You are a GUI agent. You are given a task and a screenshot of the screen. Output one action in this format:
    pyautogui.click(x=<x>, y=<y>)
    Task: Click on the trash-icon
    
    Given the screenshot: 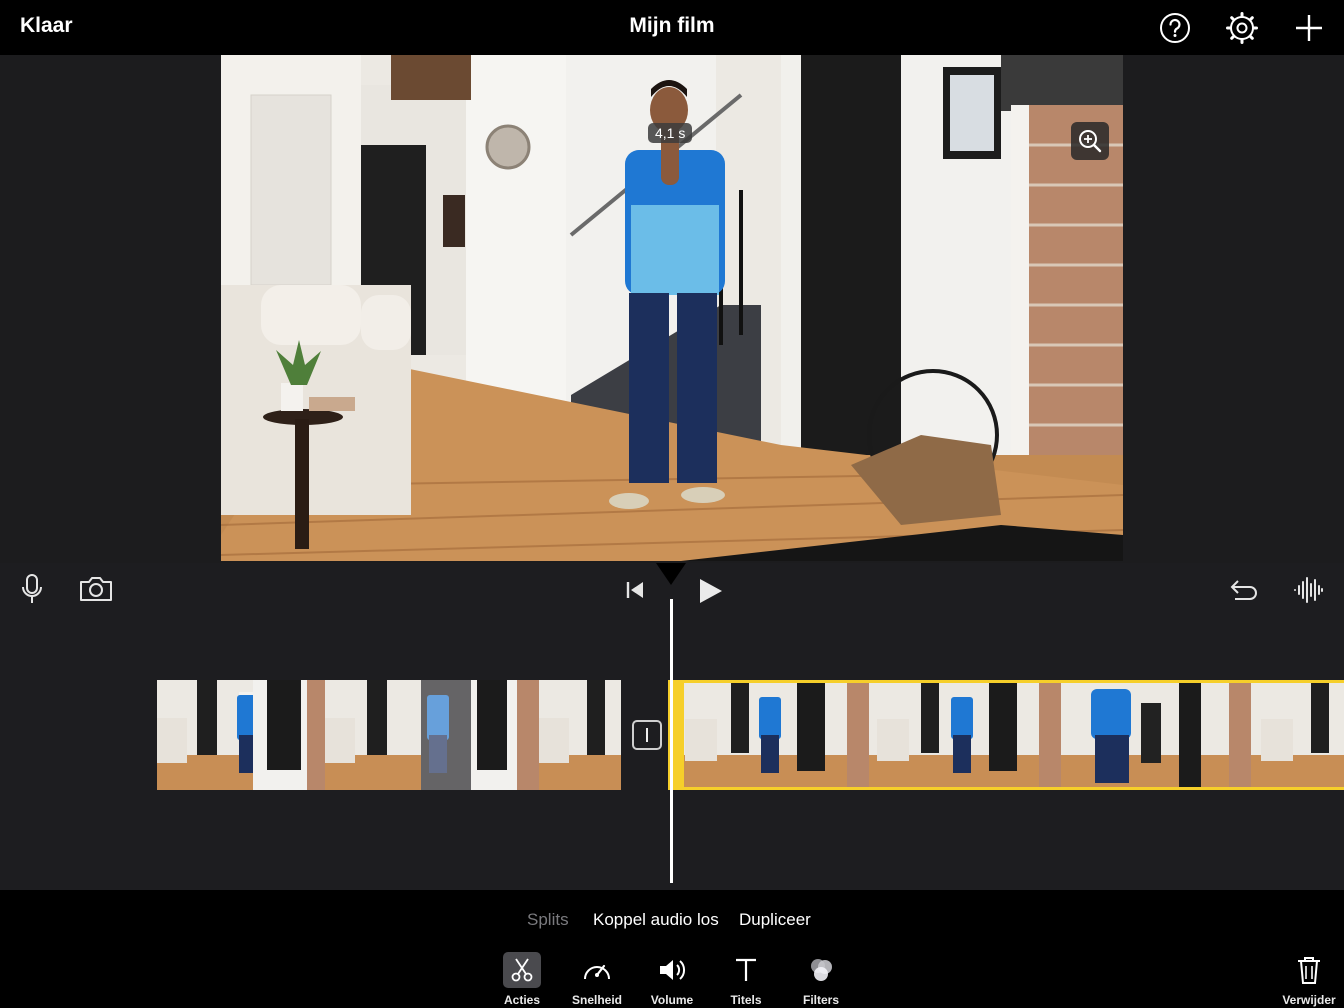 What is the action you would take?
    pyautogui.click(x=1309, y=970)
    